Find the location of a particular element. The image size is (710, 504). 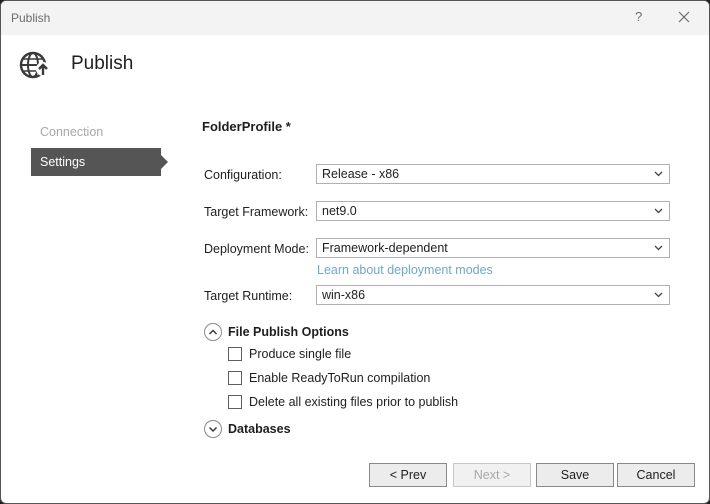

page-title: Publish is located at coordinates (102, 63).